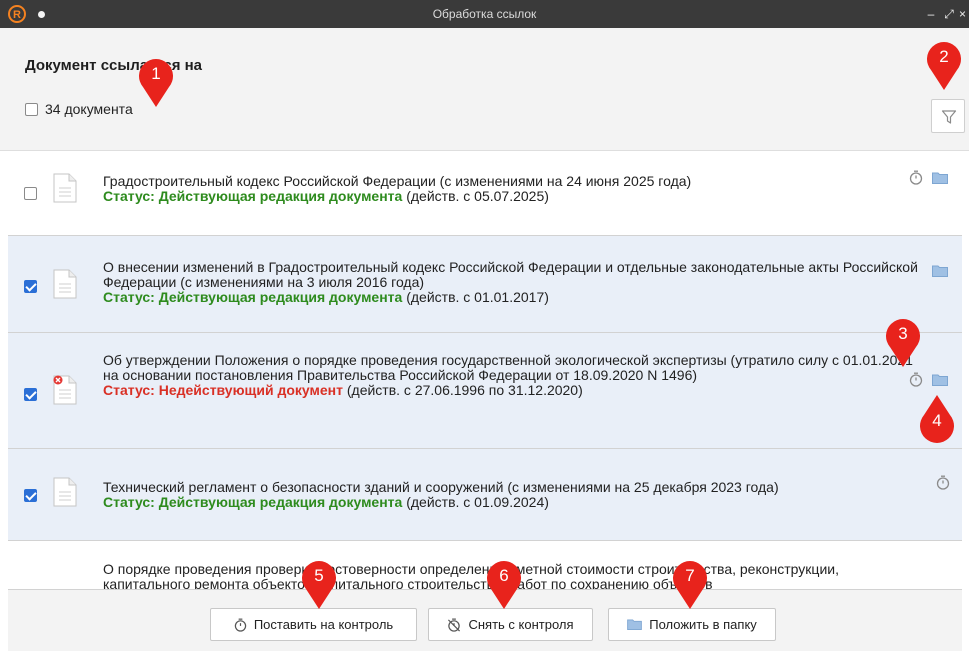  I want to click on filter-button, so click(948, 116).